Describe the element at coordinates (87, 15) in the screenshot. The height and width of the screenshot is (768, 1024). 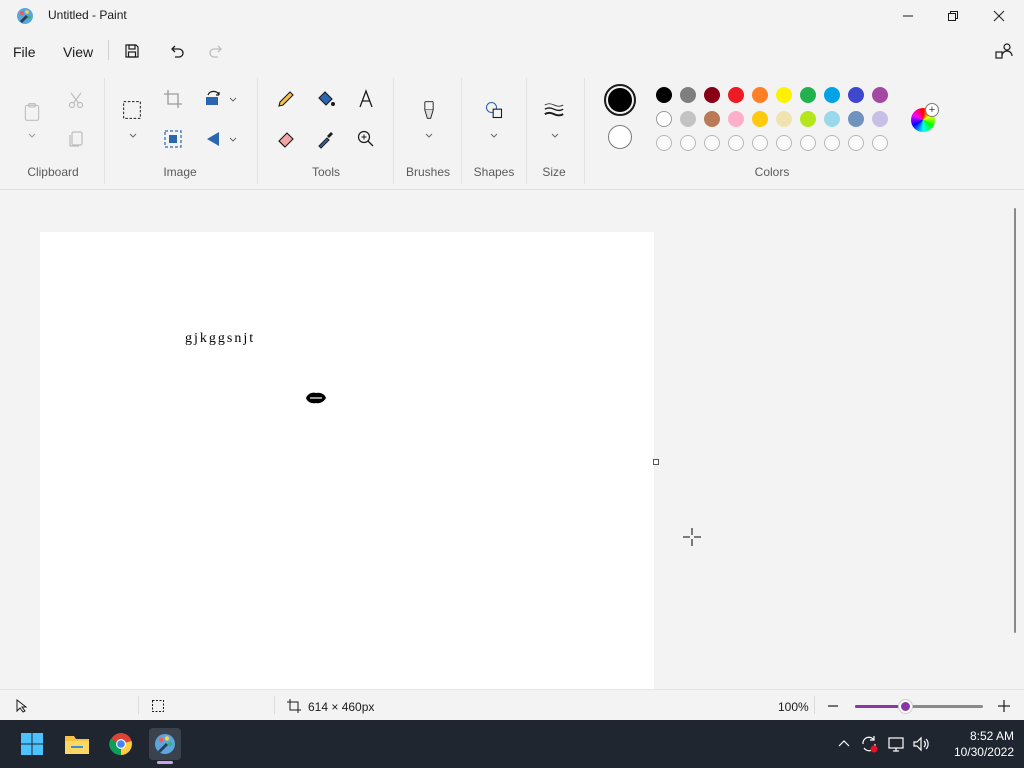
I see `window-title: Untitled - Paint` at that location.